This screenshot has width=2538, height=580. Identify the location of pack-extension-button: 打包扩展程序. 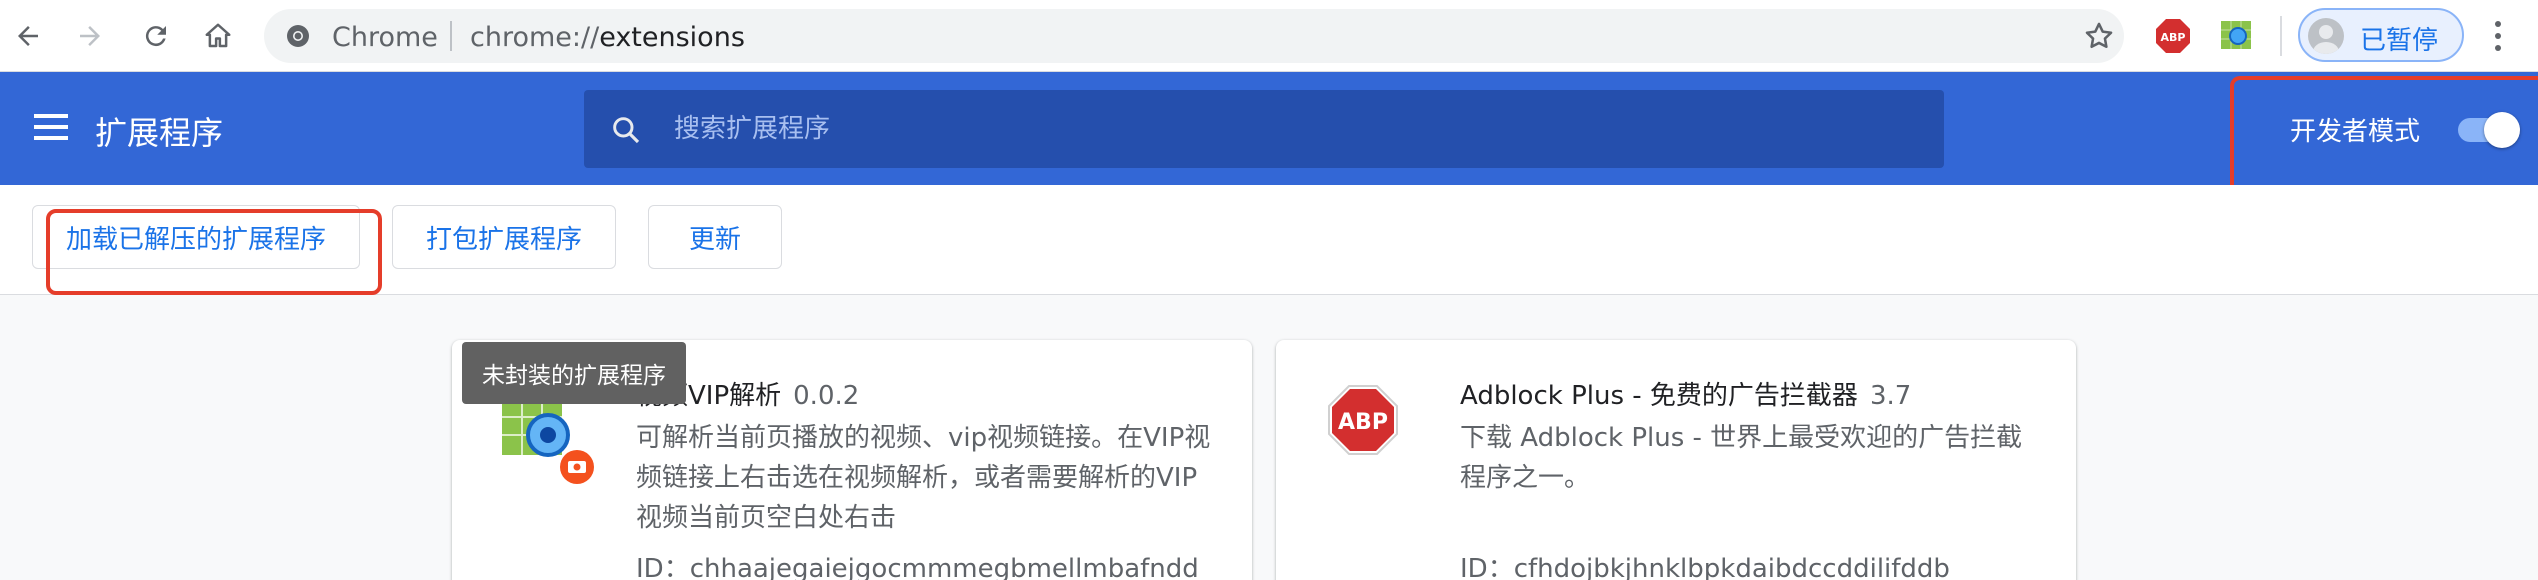
(504, 237).